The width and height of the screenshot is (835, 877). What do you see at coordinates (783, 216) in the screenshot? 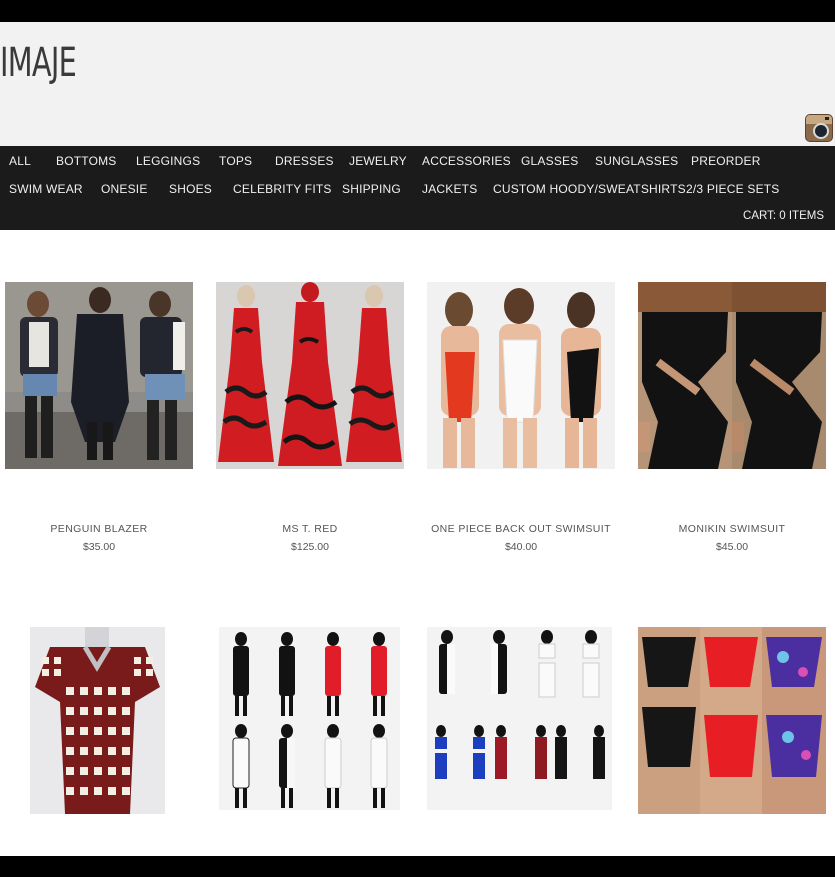
I see `cart-link: CART: 0 ITEMS` at bounding box center [783, 216].